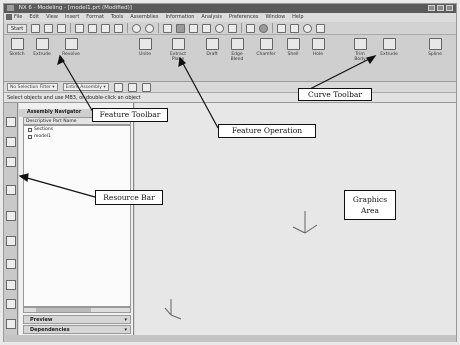 The width and height of the screenshot is (460, 345). What do you see at coordinates (42, 55) in the screenshot?
I see `extrude-button: Extrude` at bounding box center [42, 55].